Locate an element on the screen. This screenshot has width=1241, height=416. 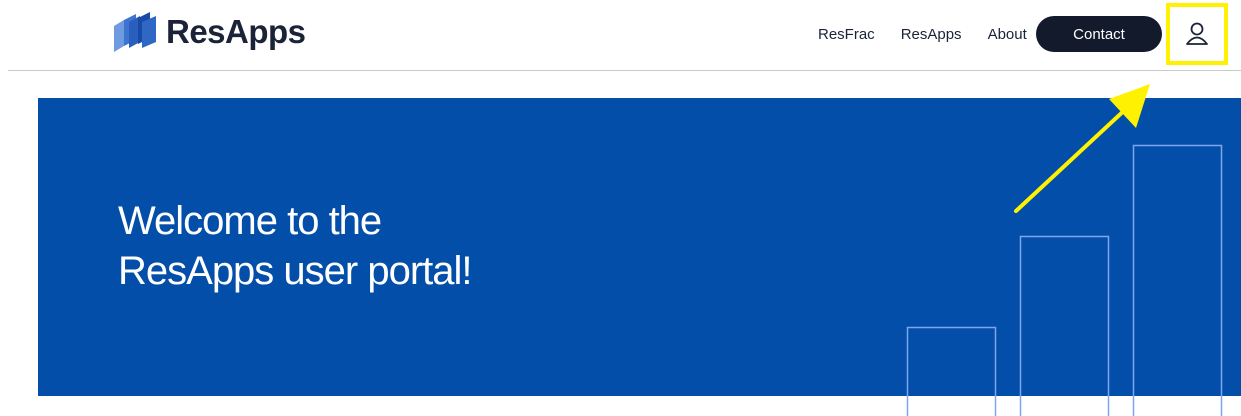
hero-title: Welcome to the ResApps user portal! is located at coordinates (368, 246).